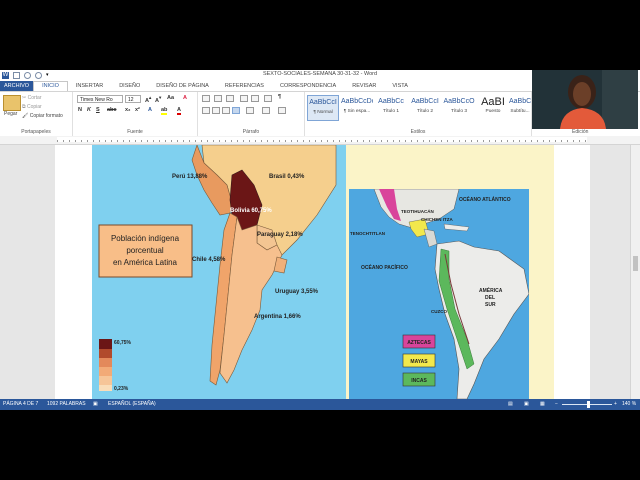 This screenshot has width=640, height=480. Describe the element at coordinates (266, 110) in the screenshot. I see `shading-icon` at that location.